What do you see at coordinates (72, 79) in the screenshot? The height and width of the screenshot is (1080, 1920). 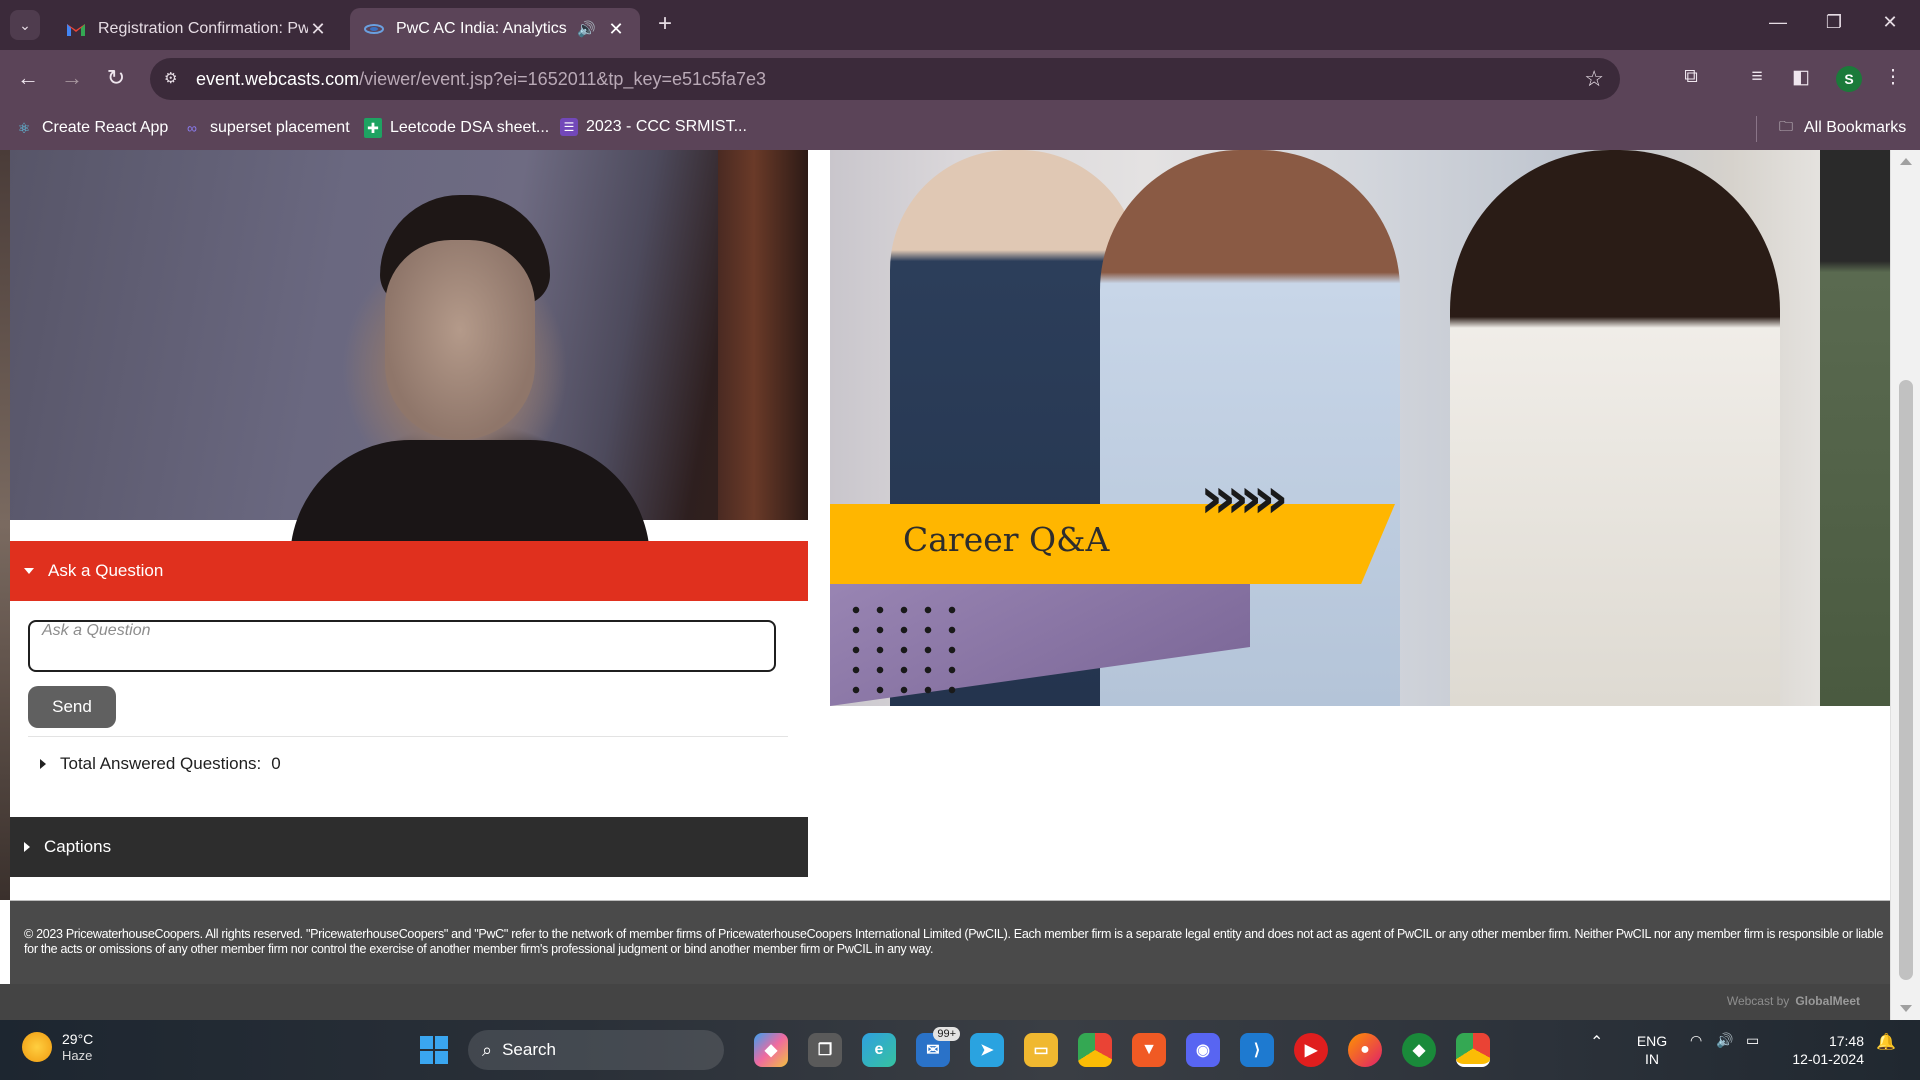 I see `forward-arrow-icon: →` at bounding box center [72, 79].